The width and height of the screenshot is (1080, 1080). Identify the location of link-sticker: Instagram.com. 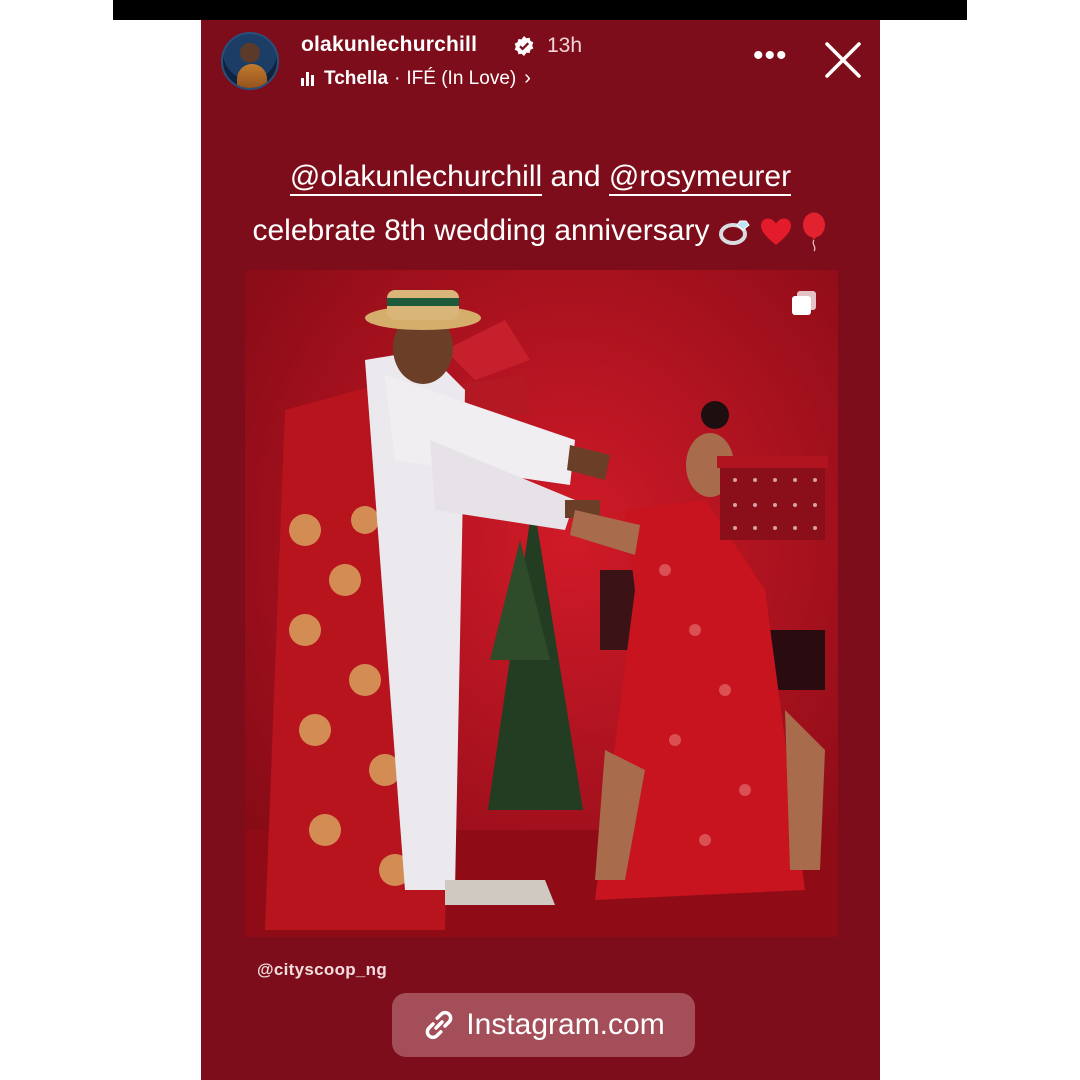
(543, 1025).